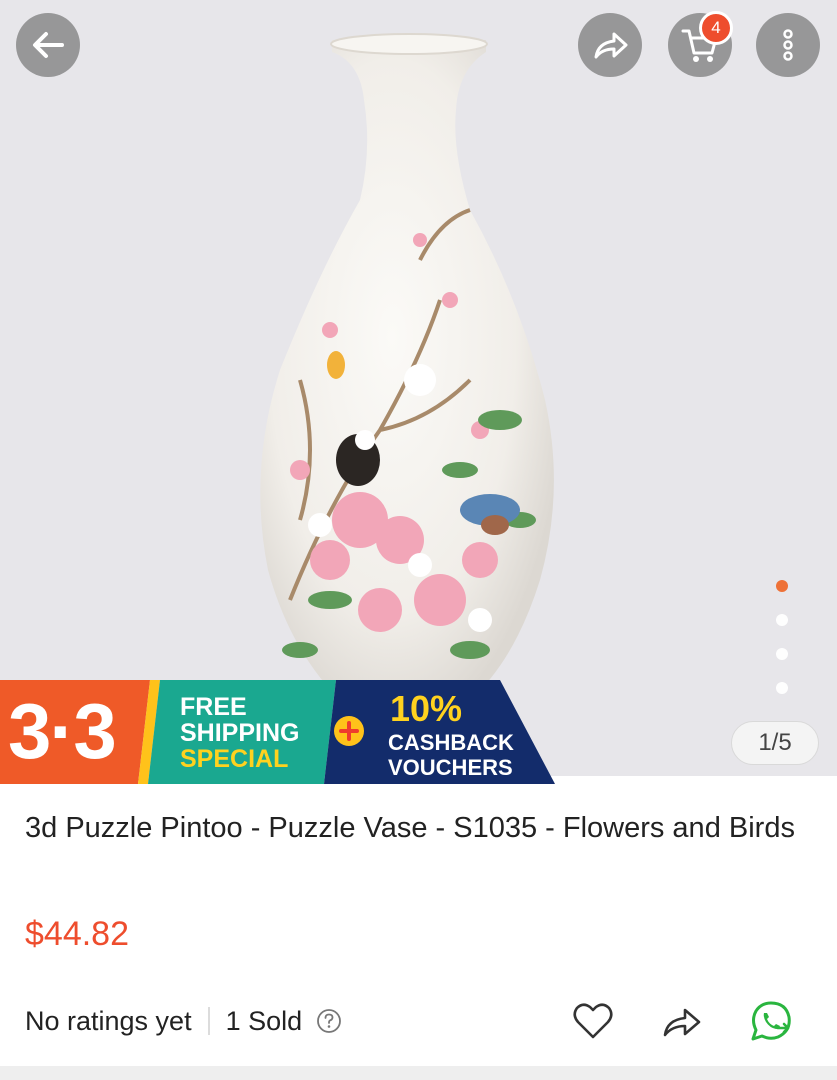 Image resolution: width=837 pixels, height=1080 pixels. What do you see at coordinates (771, 1021) in the screenshot?
I see `whatsapp-icon` at bounding box center [771, 1021].